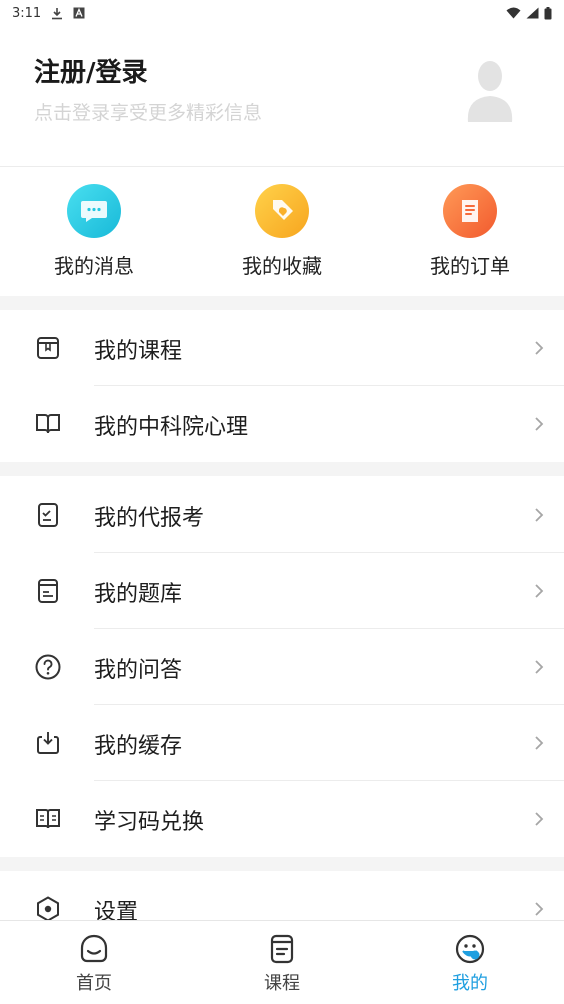 Image resolution: width=564 pixels, height=1004 pixels. Describe the element at coordinates (282, 13) in the screenshot. I see `status-bar: 3:11` at that location.